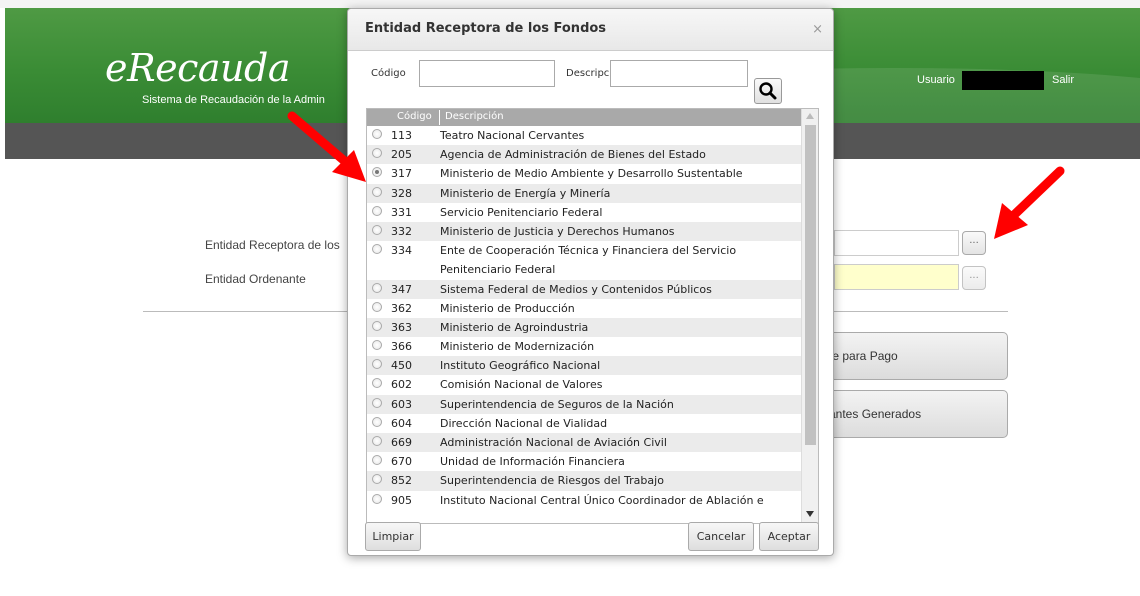 Image resolution: width=1140 pixels, height=596 pixels. What do you see at coordinates (401, 481) in the screenshot?
I see `row-code: 852` at bounding box center [401, 481].